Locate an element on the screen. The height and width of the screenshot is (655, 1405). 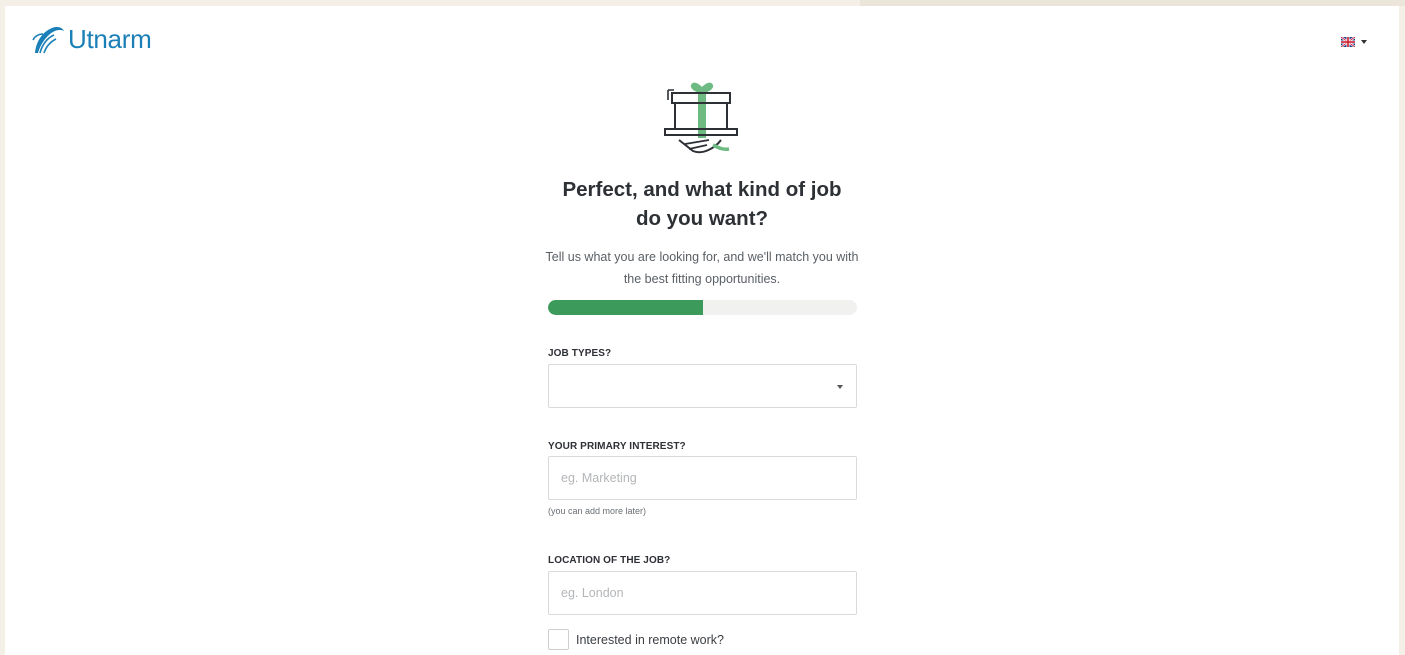
remote-work-option: Interested in remote work? is located at coordinates (636, 639).